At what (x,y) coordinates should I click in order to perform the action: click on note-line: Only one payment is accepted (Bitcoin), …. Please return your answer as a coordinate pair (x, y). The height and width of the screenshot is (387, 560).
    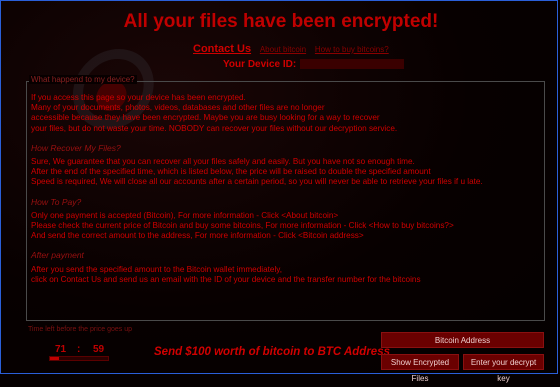
    Looking at the image, I should click on (185, 215).